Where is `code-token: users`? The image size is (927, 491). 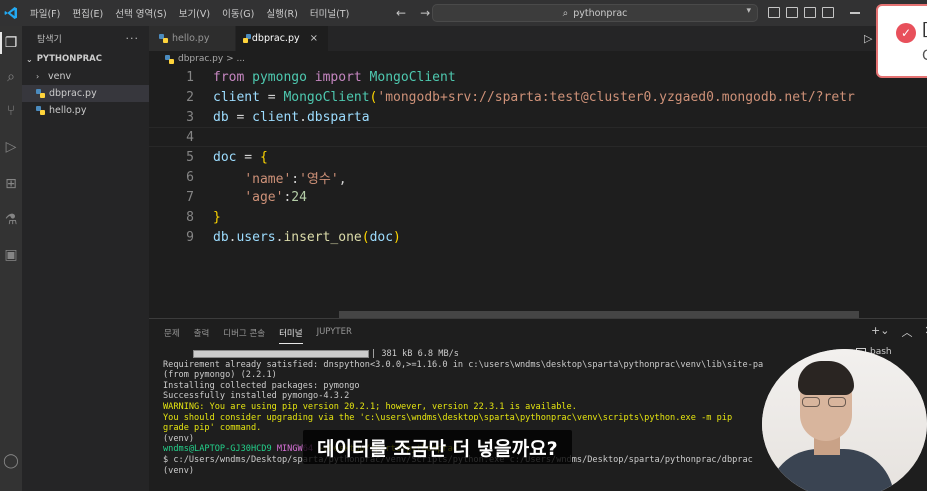
code-token: users is located at coordinates (256, 237).